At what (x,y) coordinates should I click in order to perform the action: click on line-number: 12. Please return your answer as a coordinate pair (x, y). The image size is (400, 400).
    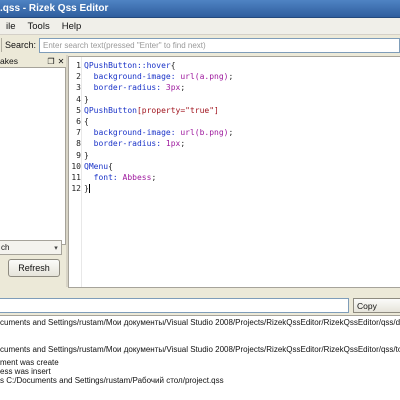
    Looking at the image, I should click on (76, 189).